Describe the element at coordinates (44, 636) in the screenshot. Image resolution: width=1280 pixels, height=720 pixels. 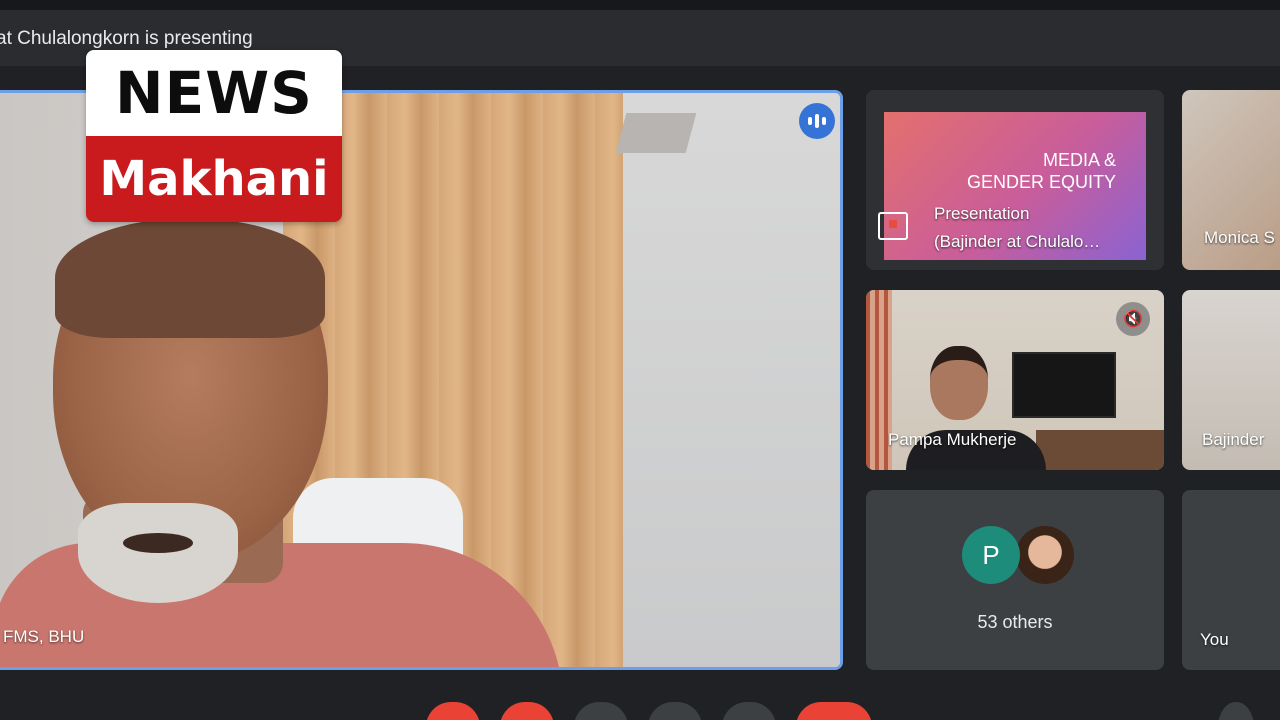
I see `main-speaker-name: FMS, BHU` at that location.